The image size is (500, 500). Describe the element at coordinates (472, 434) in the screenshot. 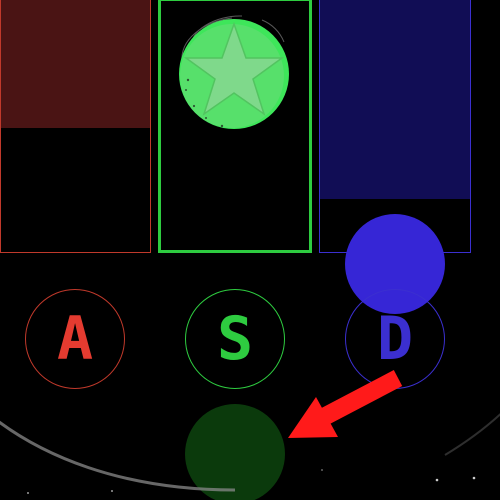

I see `track-arc-right` at that location.